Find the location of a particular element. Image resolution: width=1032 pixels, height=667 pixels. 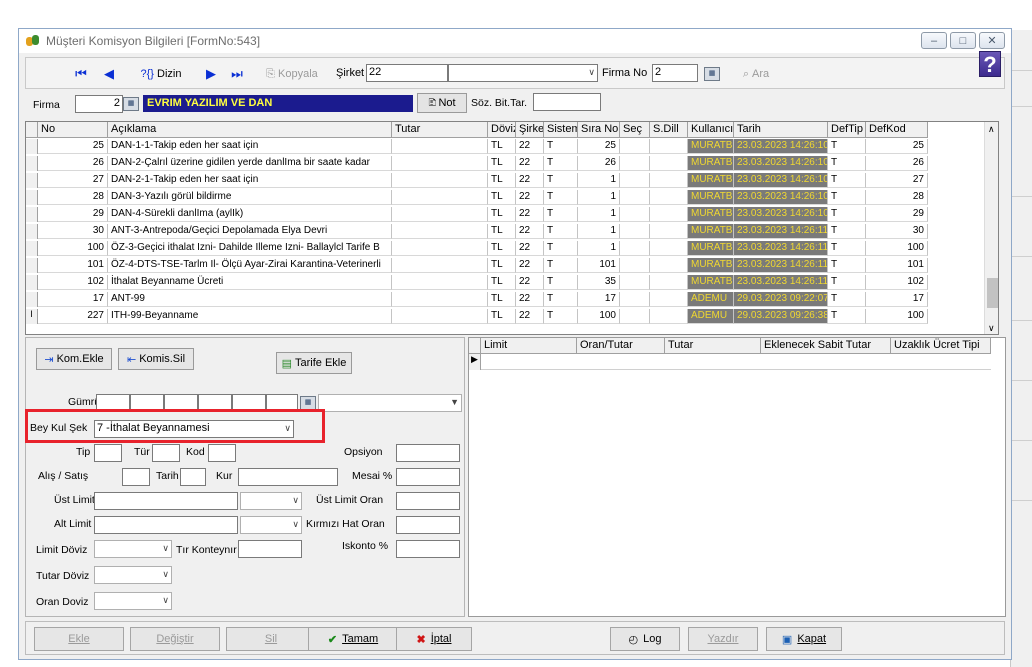

tutar-doviz-select: ∨ is located at coordinates (133, 575).